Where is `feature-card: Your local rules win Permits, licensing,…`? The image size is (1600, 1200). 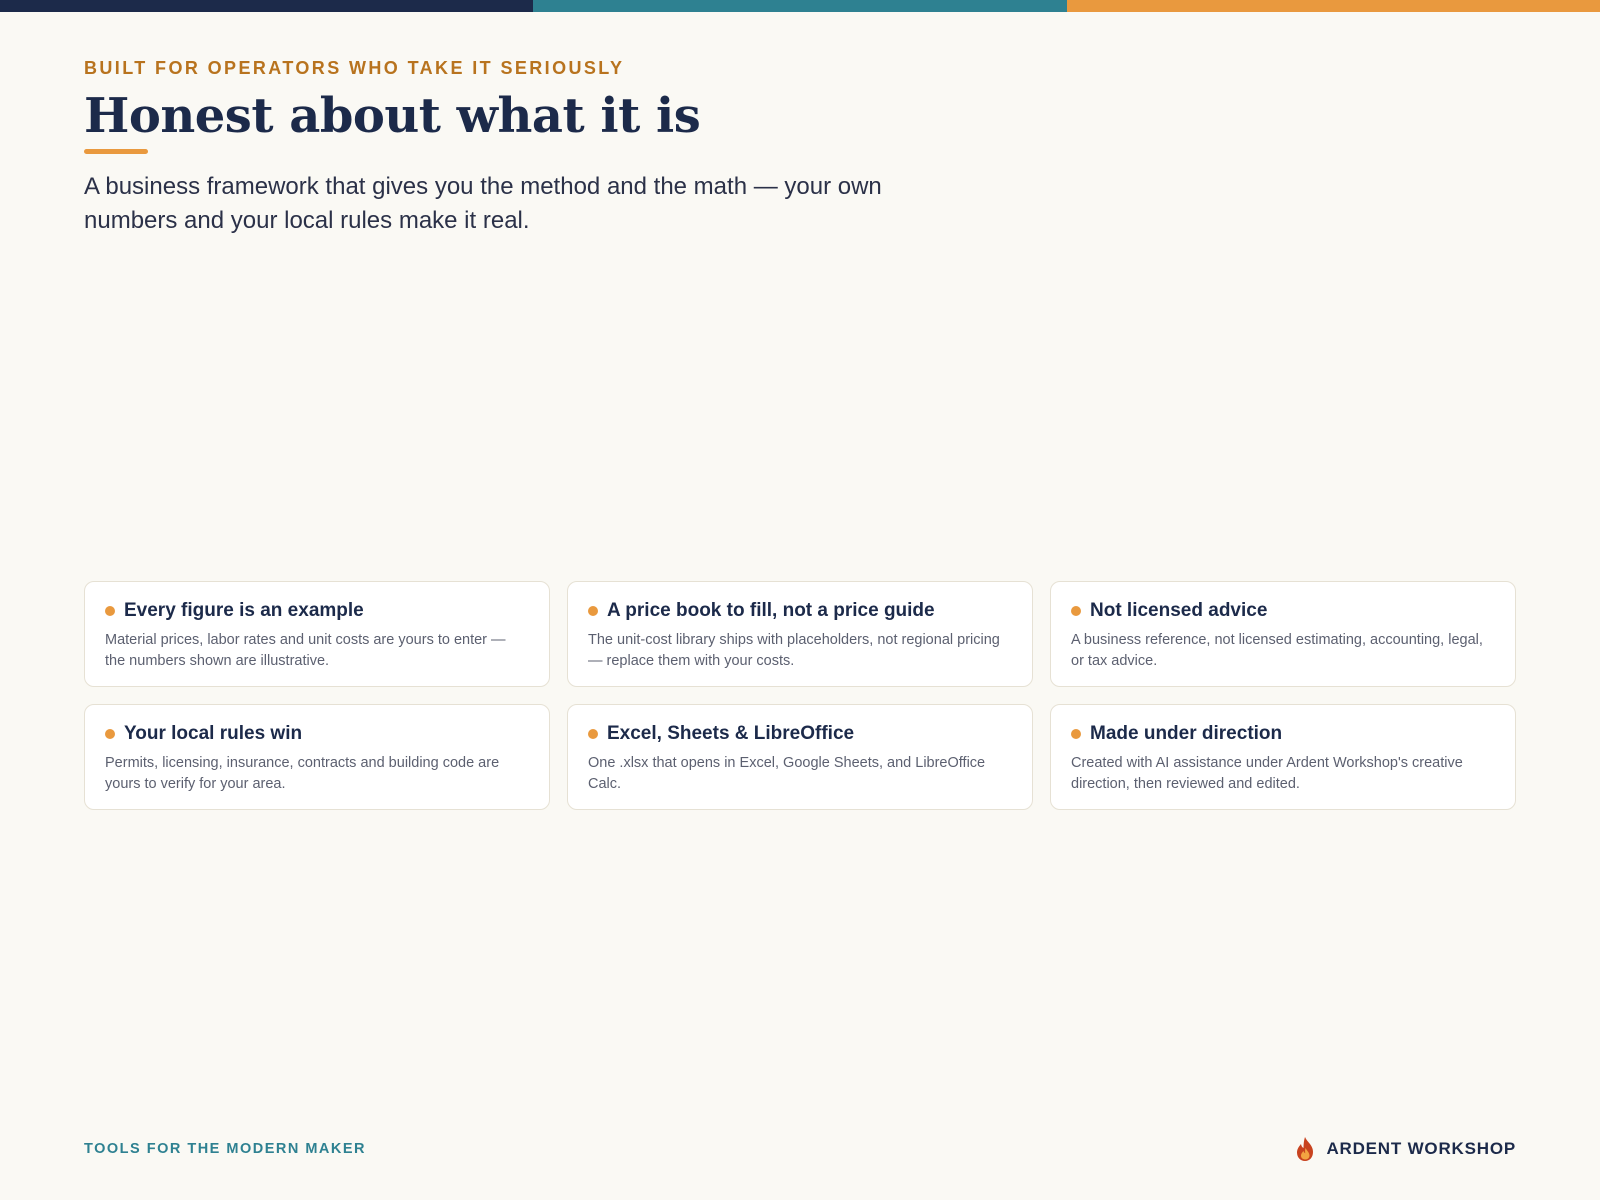 feature-card: Your local rules win Permits, licensing,… is located at coordinates (317, 757).